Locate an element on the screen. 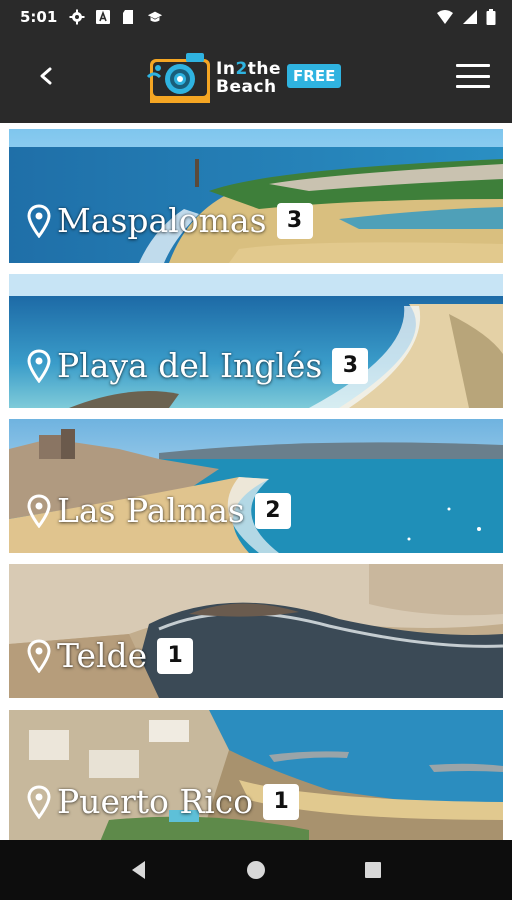 The height and width of the screenshot is (900, 512). location-card-maspalomas: Maspalomas 3 is located at coordinates (256, 196).